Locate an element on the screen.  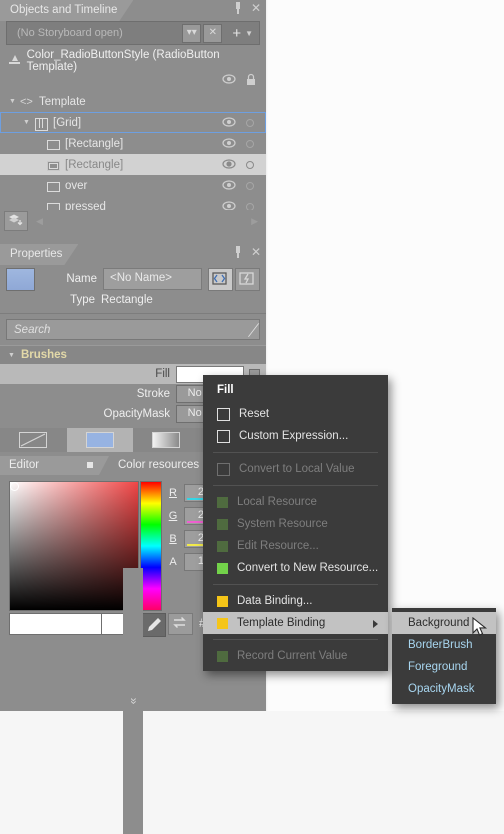
storyboard-status: (No Storyboard open) is located at coordinates (70, 33).